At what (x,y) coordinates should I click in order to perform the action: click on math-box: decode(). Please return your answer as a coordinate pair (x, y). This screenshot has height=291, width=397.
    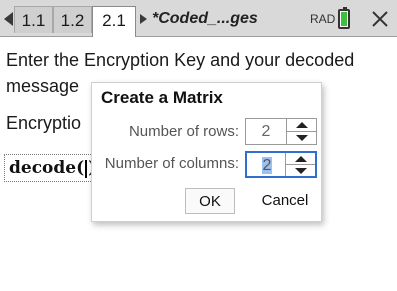
    Looking at the image, I should click on (53, 168).